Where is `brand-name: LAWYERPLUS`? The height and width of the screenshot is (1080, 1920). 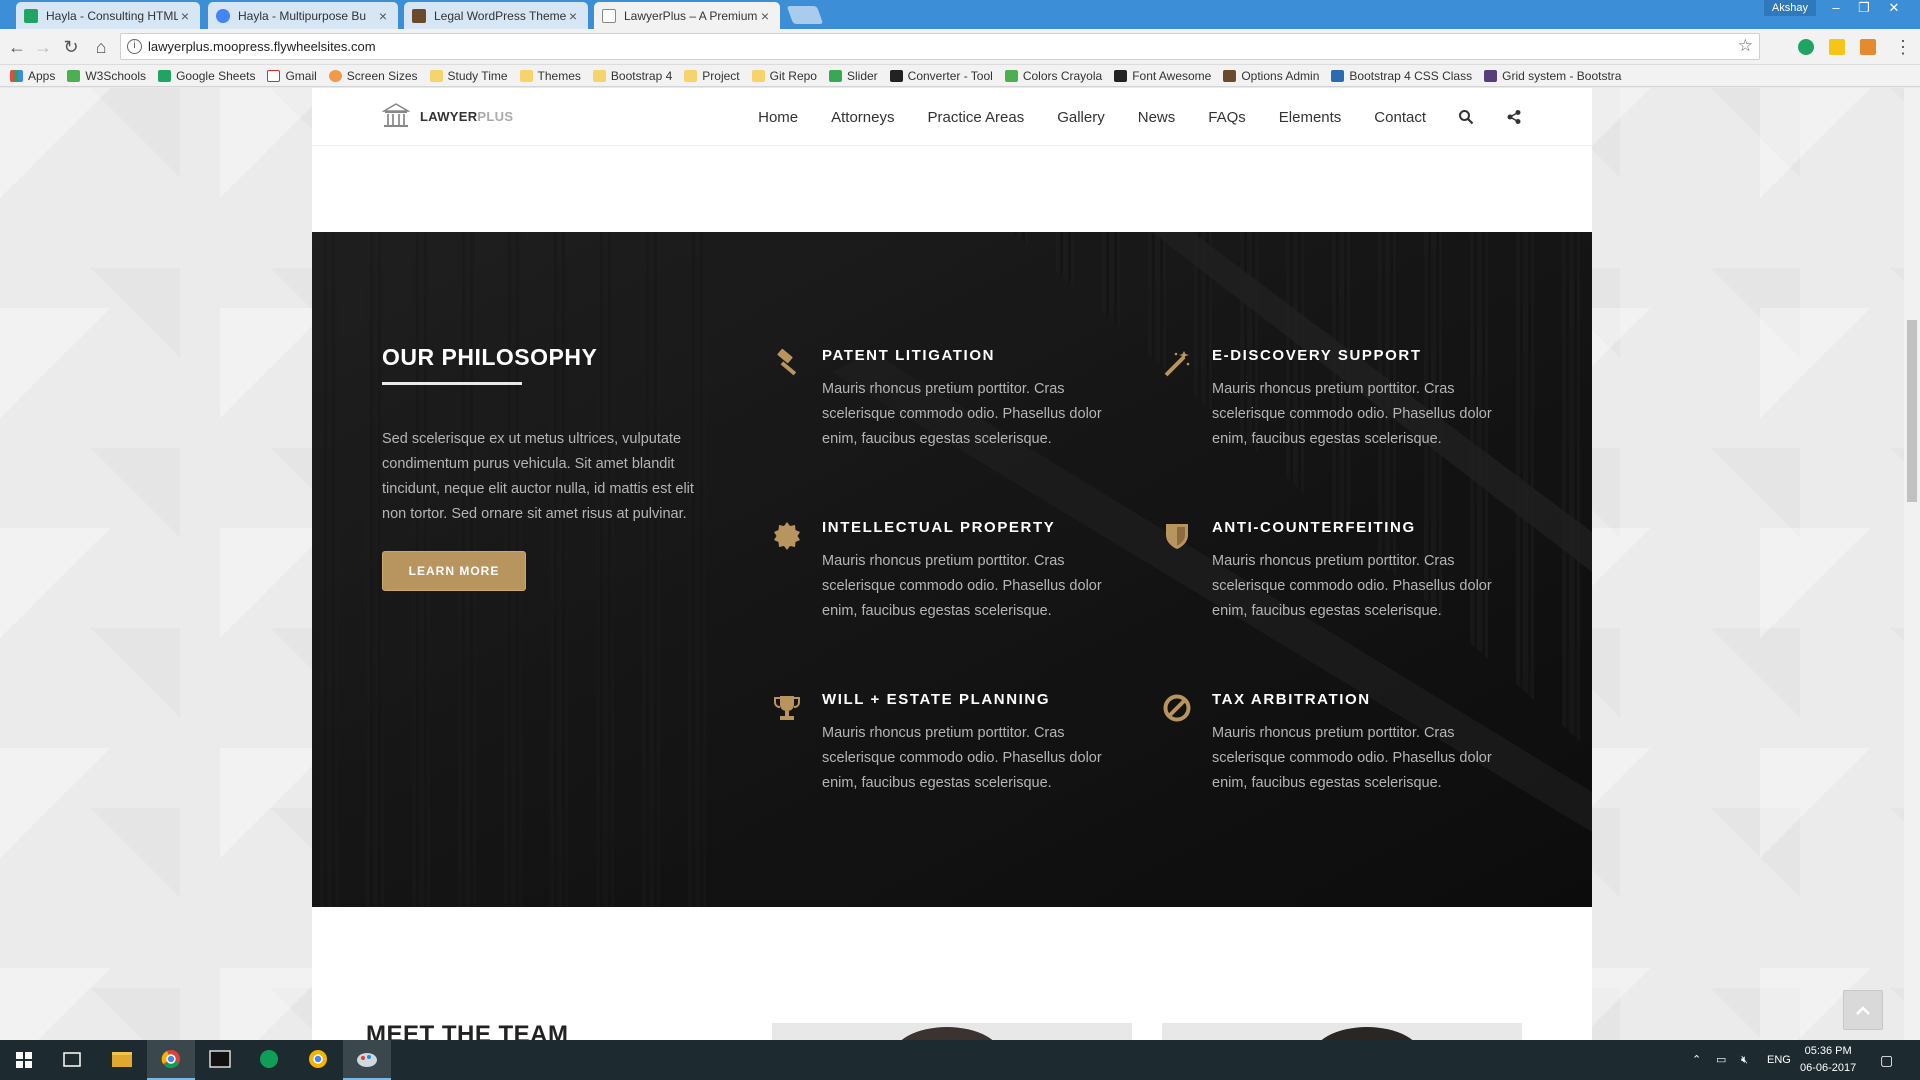
brand-name: LAWYERPLUS is located at coordinates (466, 116).